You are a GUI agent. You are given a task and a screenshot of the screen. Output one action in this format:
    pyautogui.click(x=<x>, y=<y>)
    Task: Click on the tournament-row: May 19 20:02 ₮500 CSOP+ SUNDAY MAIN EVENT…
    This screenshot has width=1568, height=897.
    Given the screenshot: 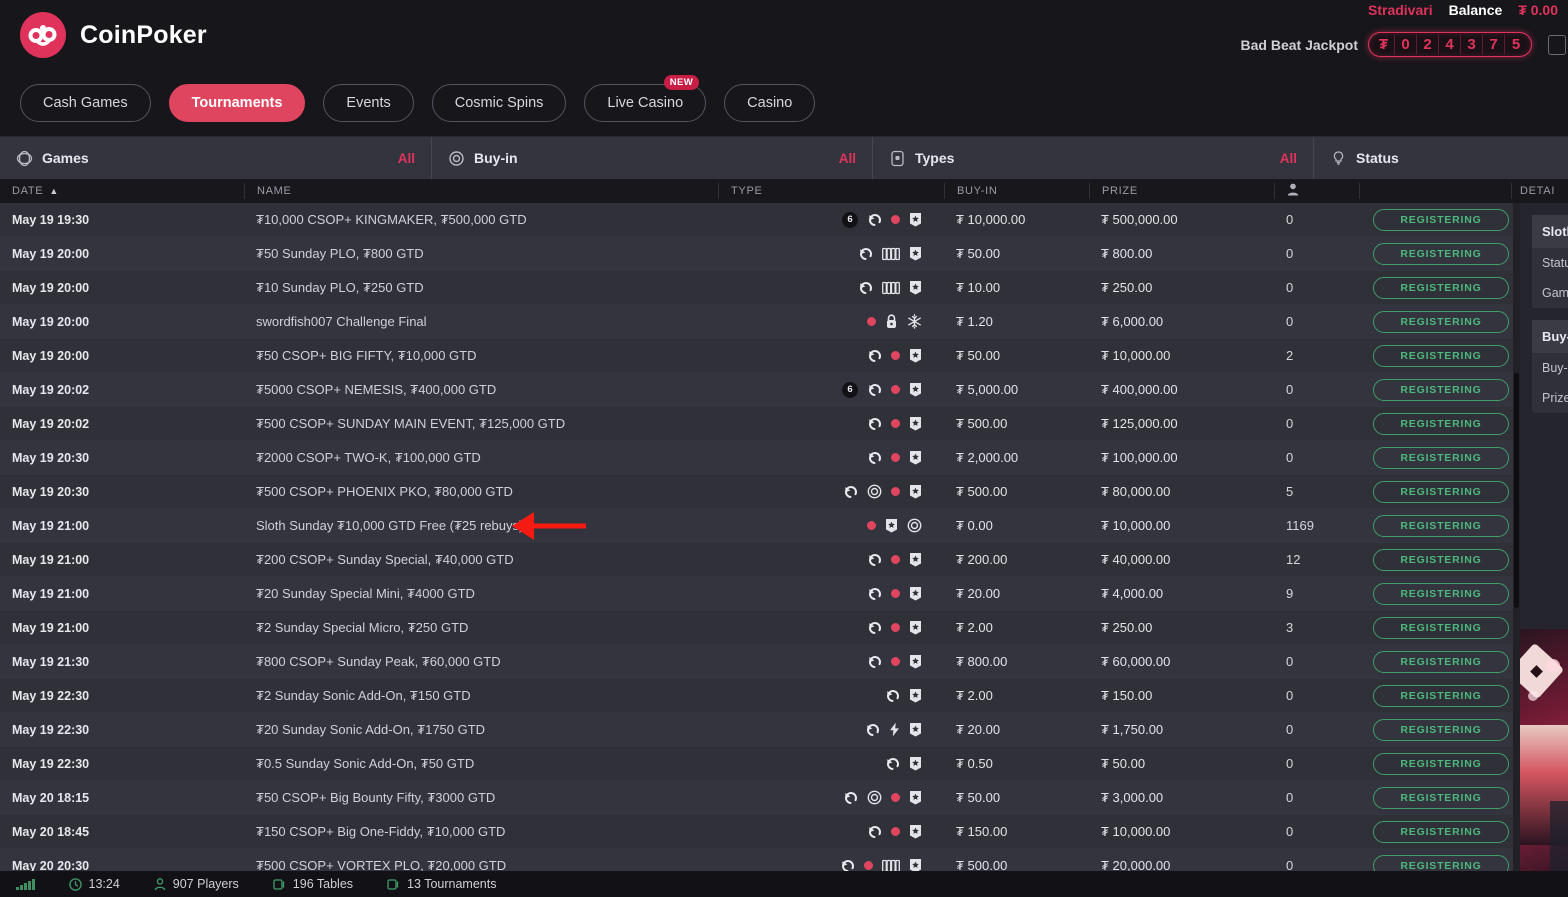 What is the action you would take?
    pyautogui.click(x=760, y=424)
    